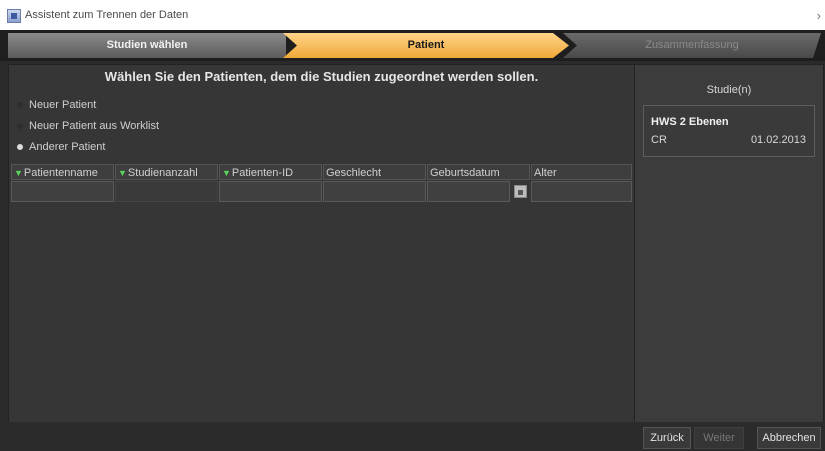  I want to click on wizard-steps: Studien wählen Patient Zusammenfassung, so click(412, 45).